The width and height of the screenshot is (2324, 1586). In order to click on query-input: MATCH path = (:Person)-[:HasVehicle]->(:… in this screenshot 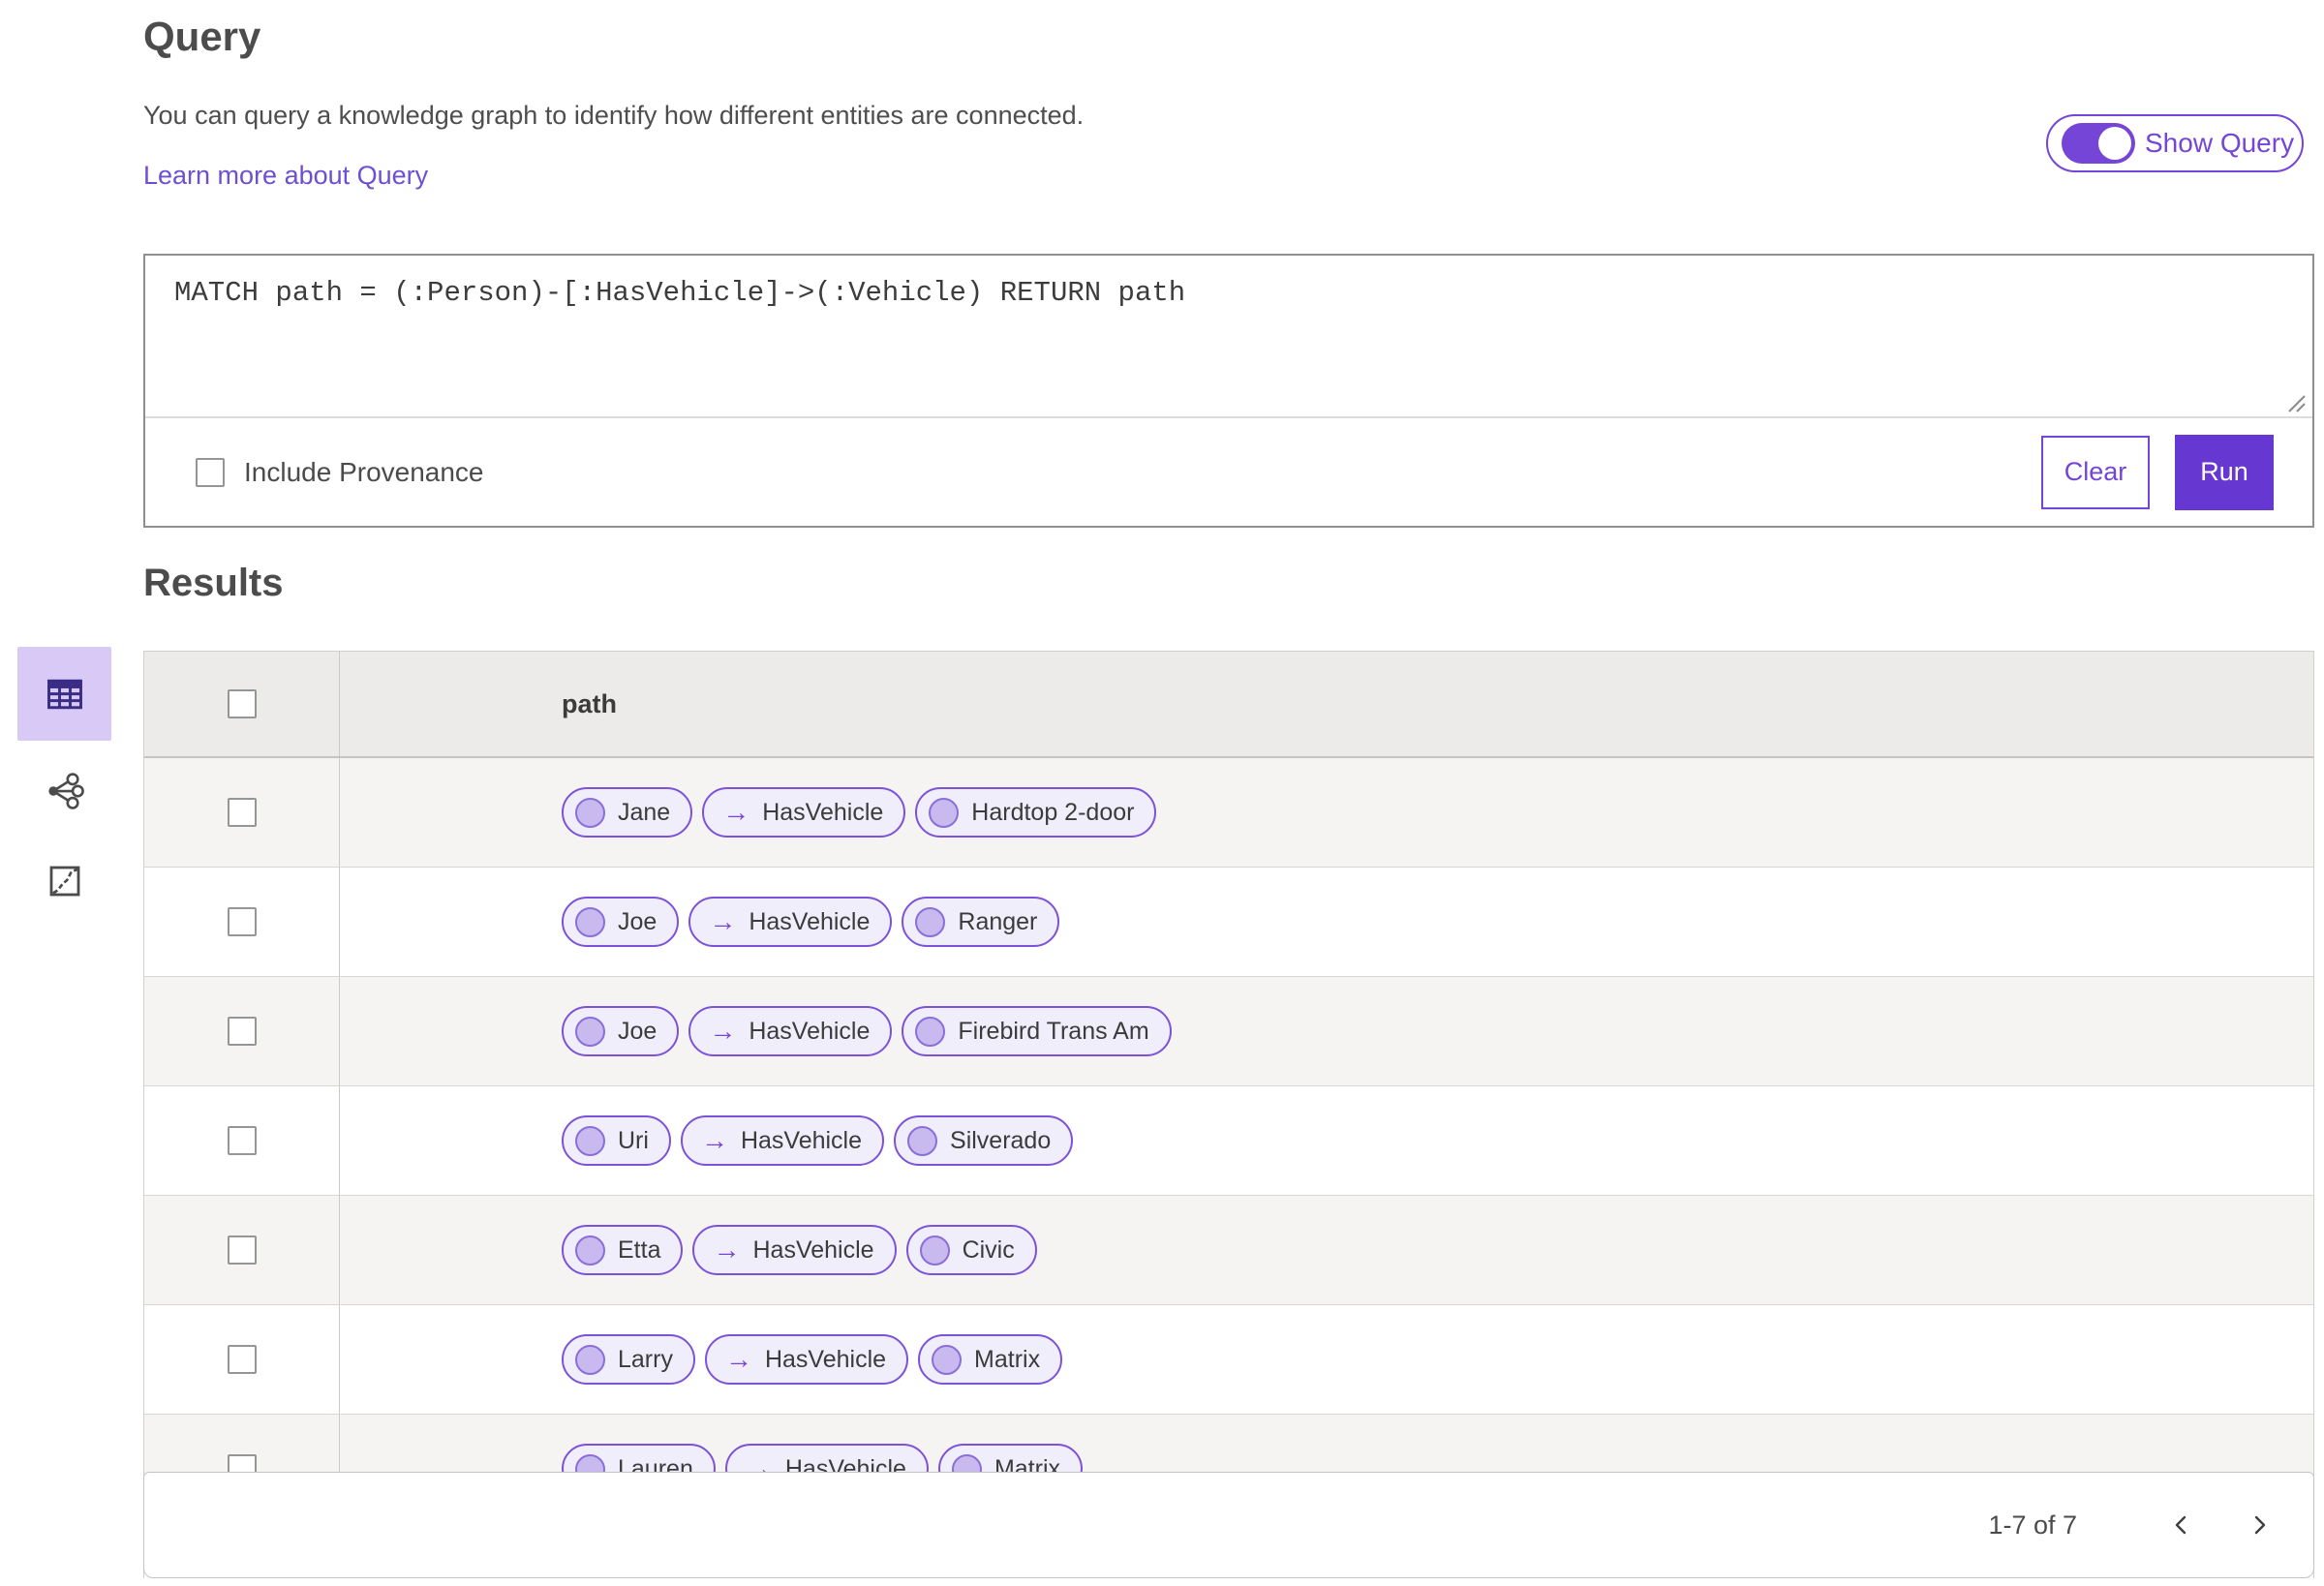, I will do `click(1229, 337)`.